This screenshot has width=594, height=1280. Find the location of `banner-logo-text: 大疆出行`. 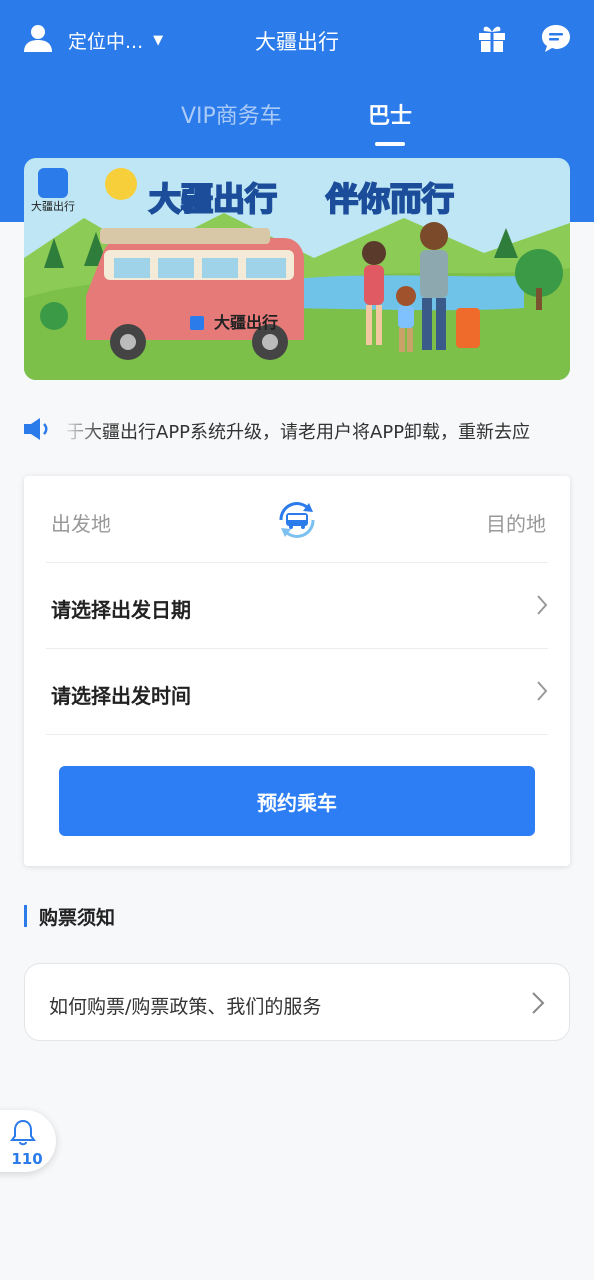

banner-logo-text: 大疆出行 is located at coordinates (53, 206).